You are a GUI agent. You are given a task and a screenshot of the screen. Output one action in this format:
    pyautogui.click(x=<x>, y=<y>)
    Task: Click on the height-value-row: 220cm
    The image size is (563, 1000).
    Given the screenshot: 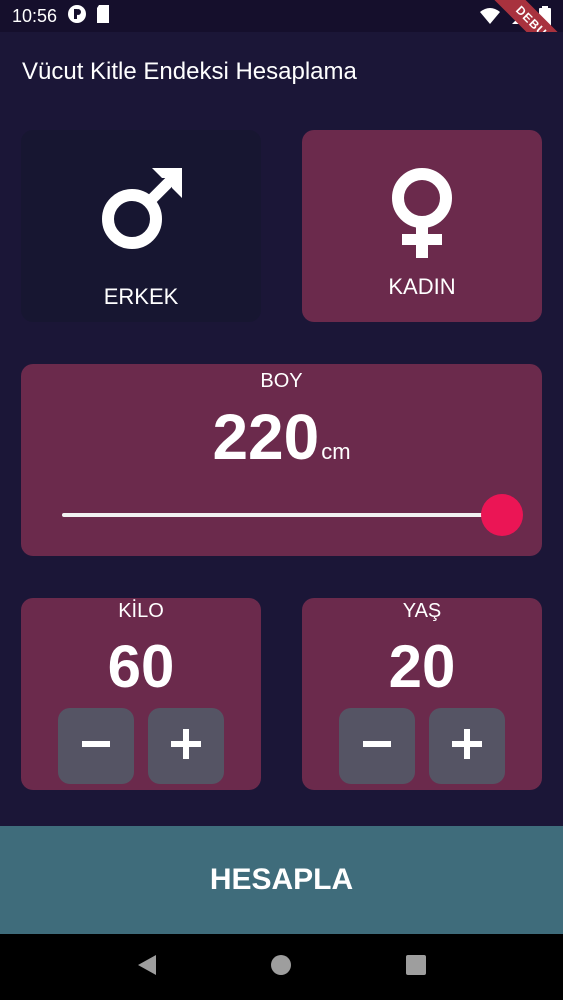 What is the action you would take?
    pyautogui.click(x=281, y=437)
    